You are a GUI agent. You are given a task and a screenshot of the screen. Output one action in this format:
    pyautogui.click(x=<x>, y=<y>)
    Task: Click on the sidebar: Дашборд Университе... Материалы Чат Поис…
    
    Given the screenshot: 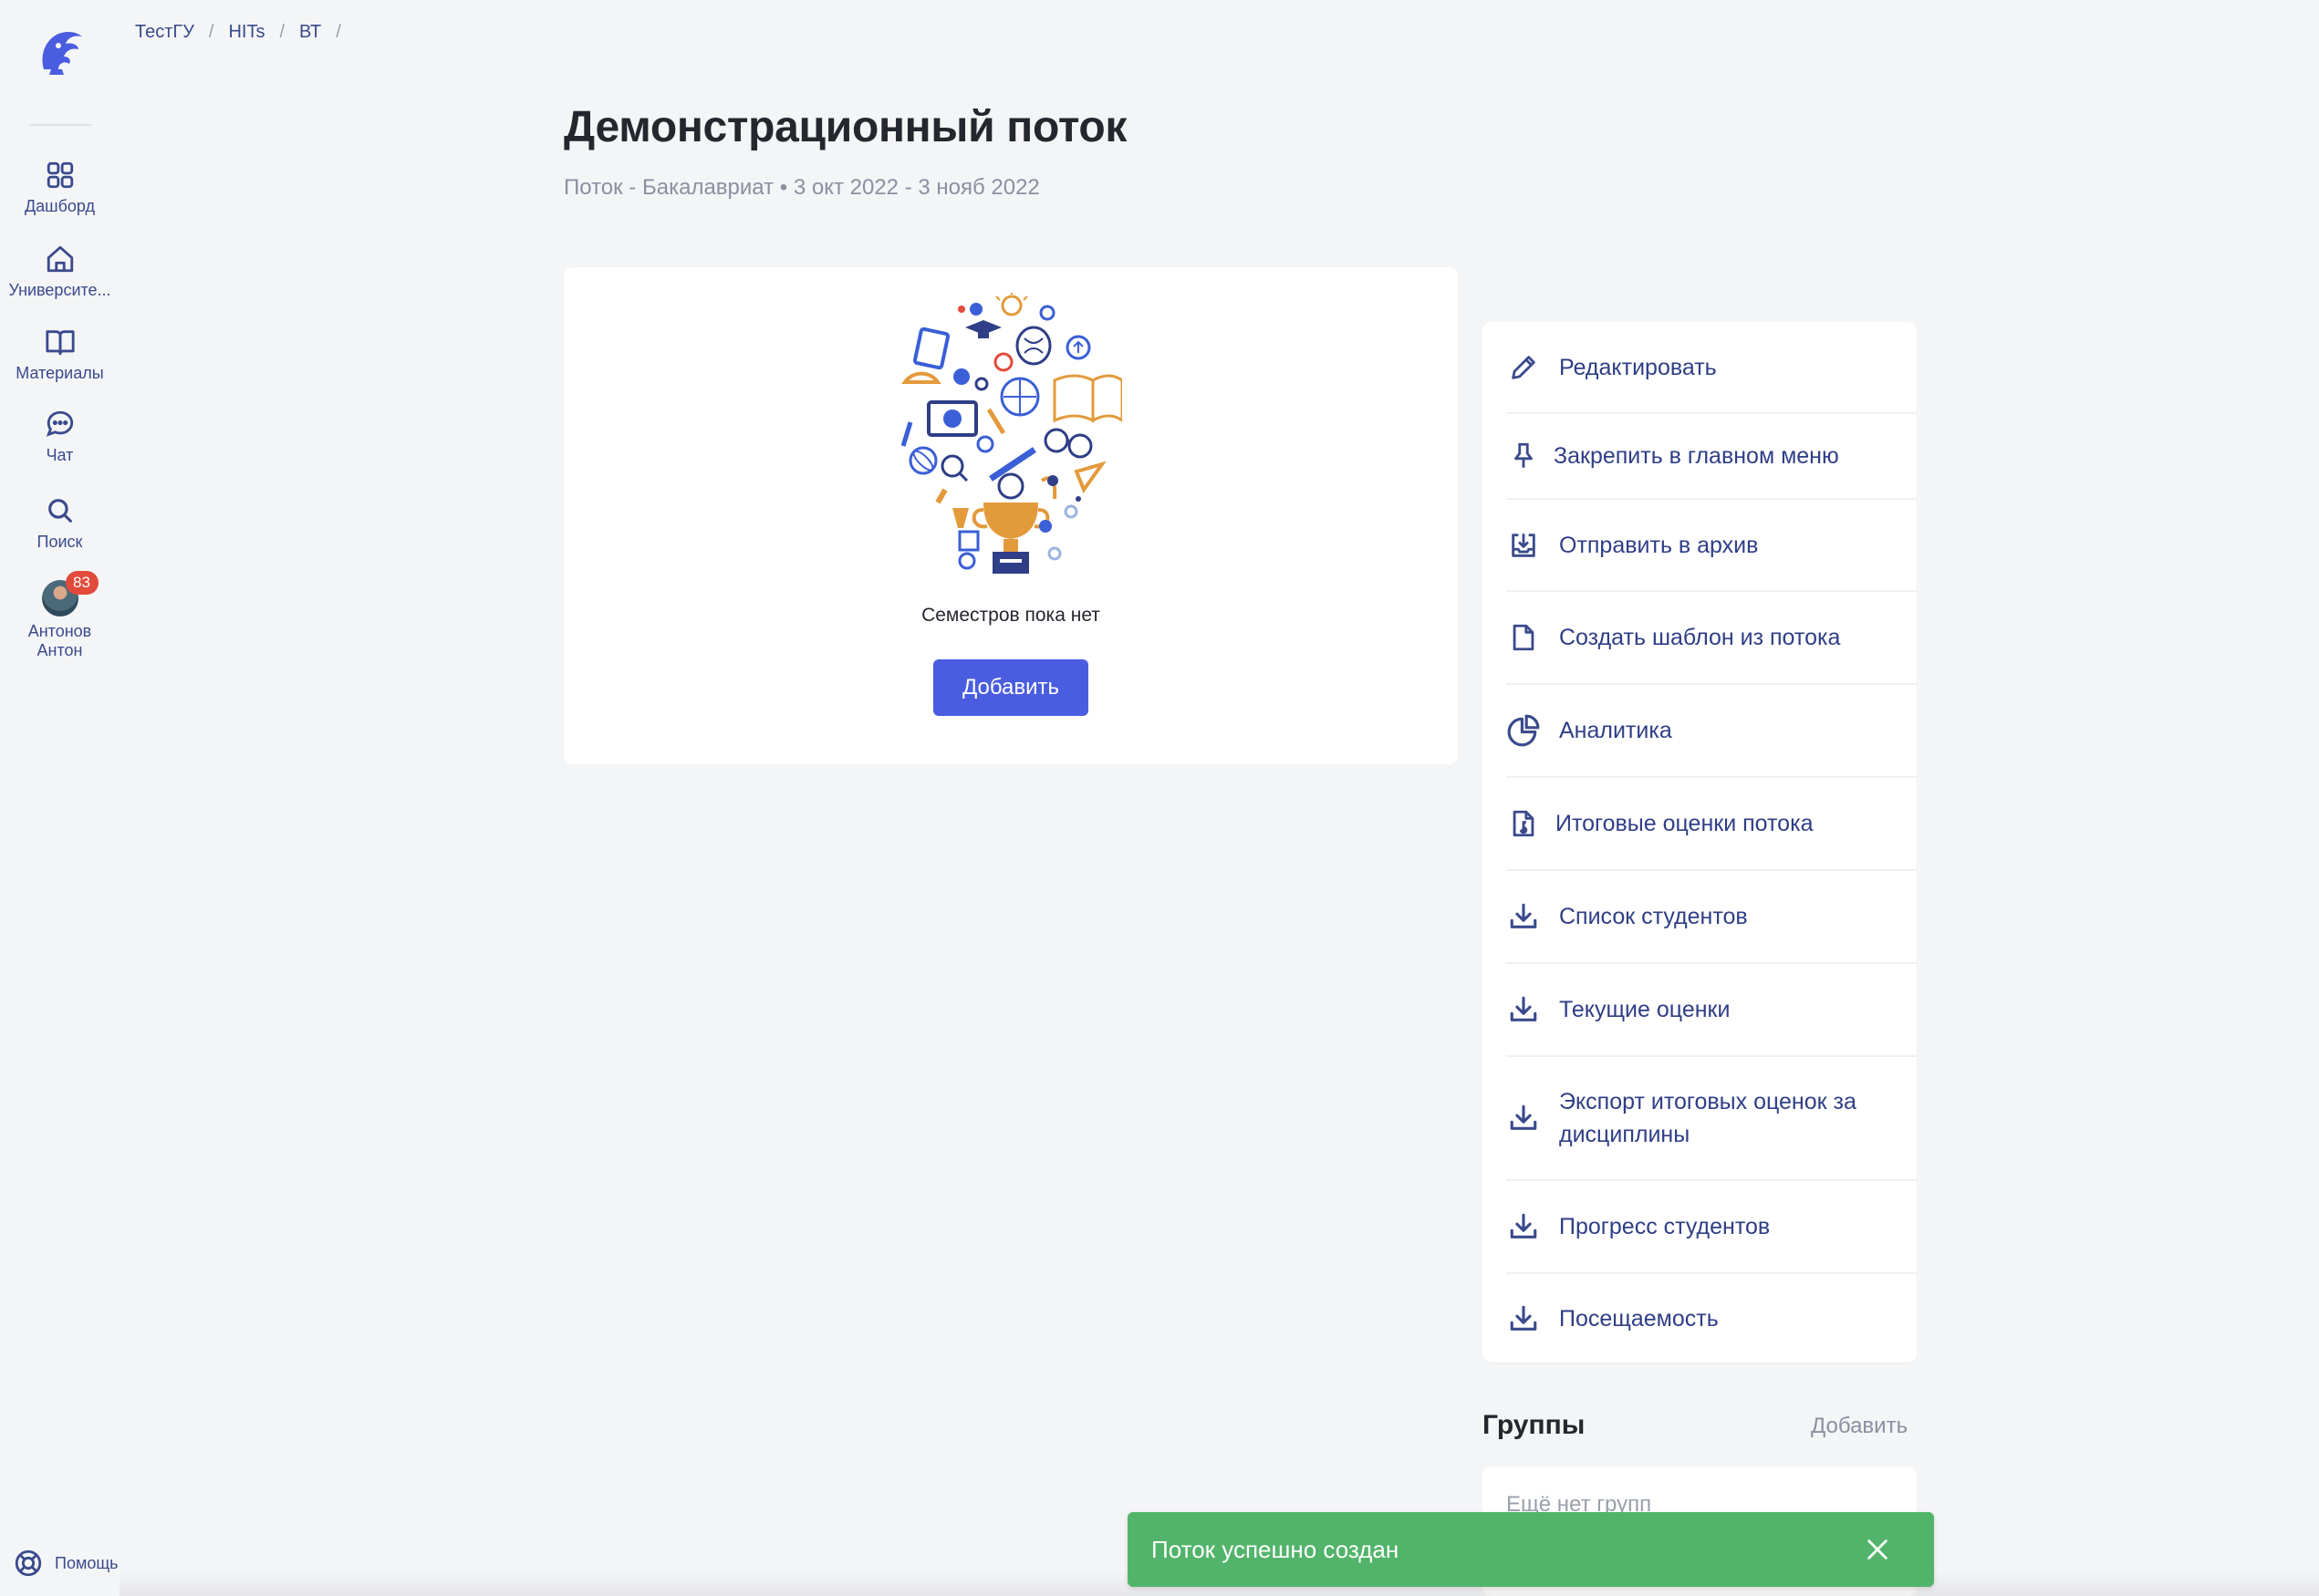 What is the action you would take?
    pyautogui.click(x=60, y=798)
    